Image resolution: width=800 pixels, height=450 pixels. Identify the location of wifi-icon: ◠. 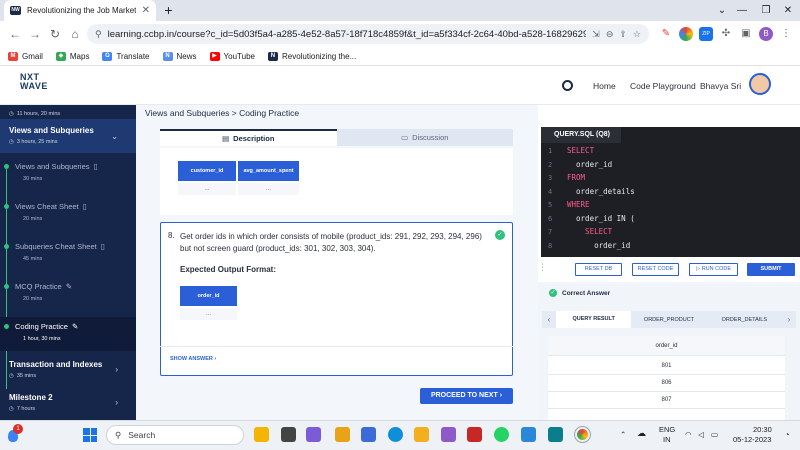
(688, 434).